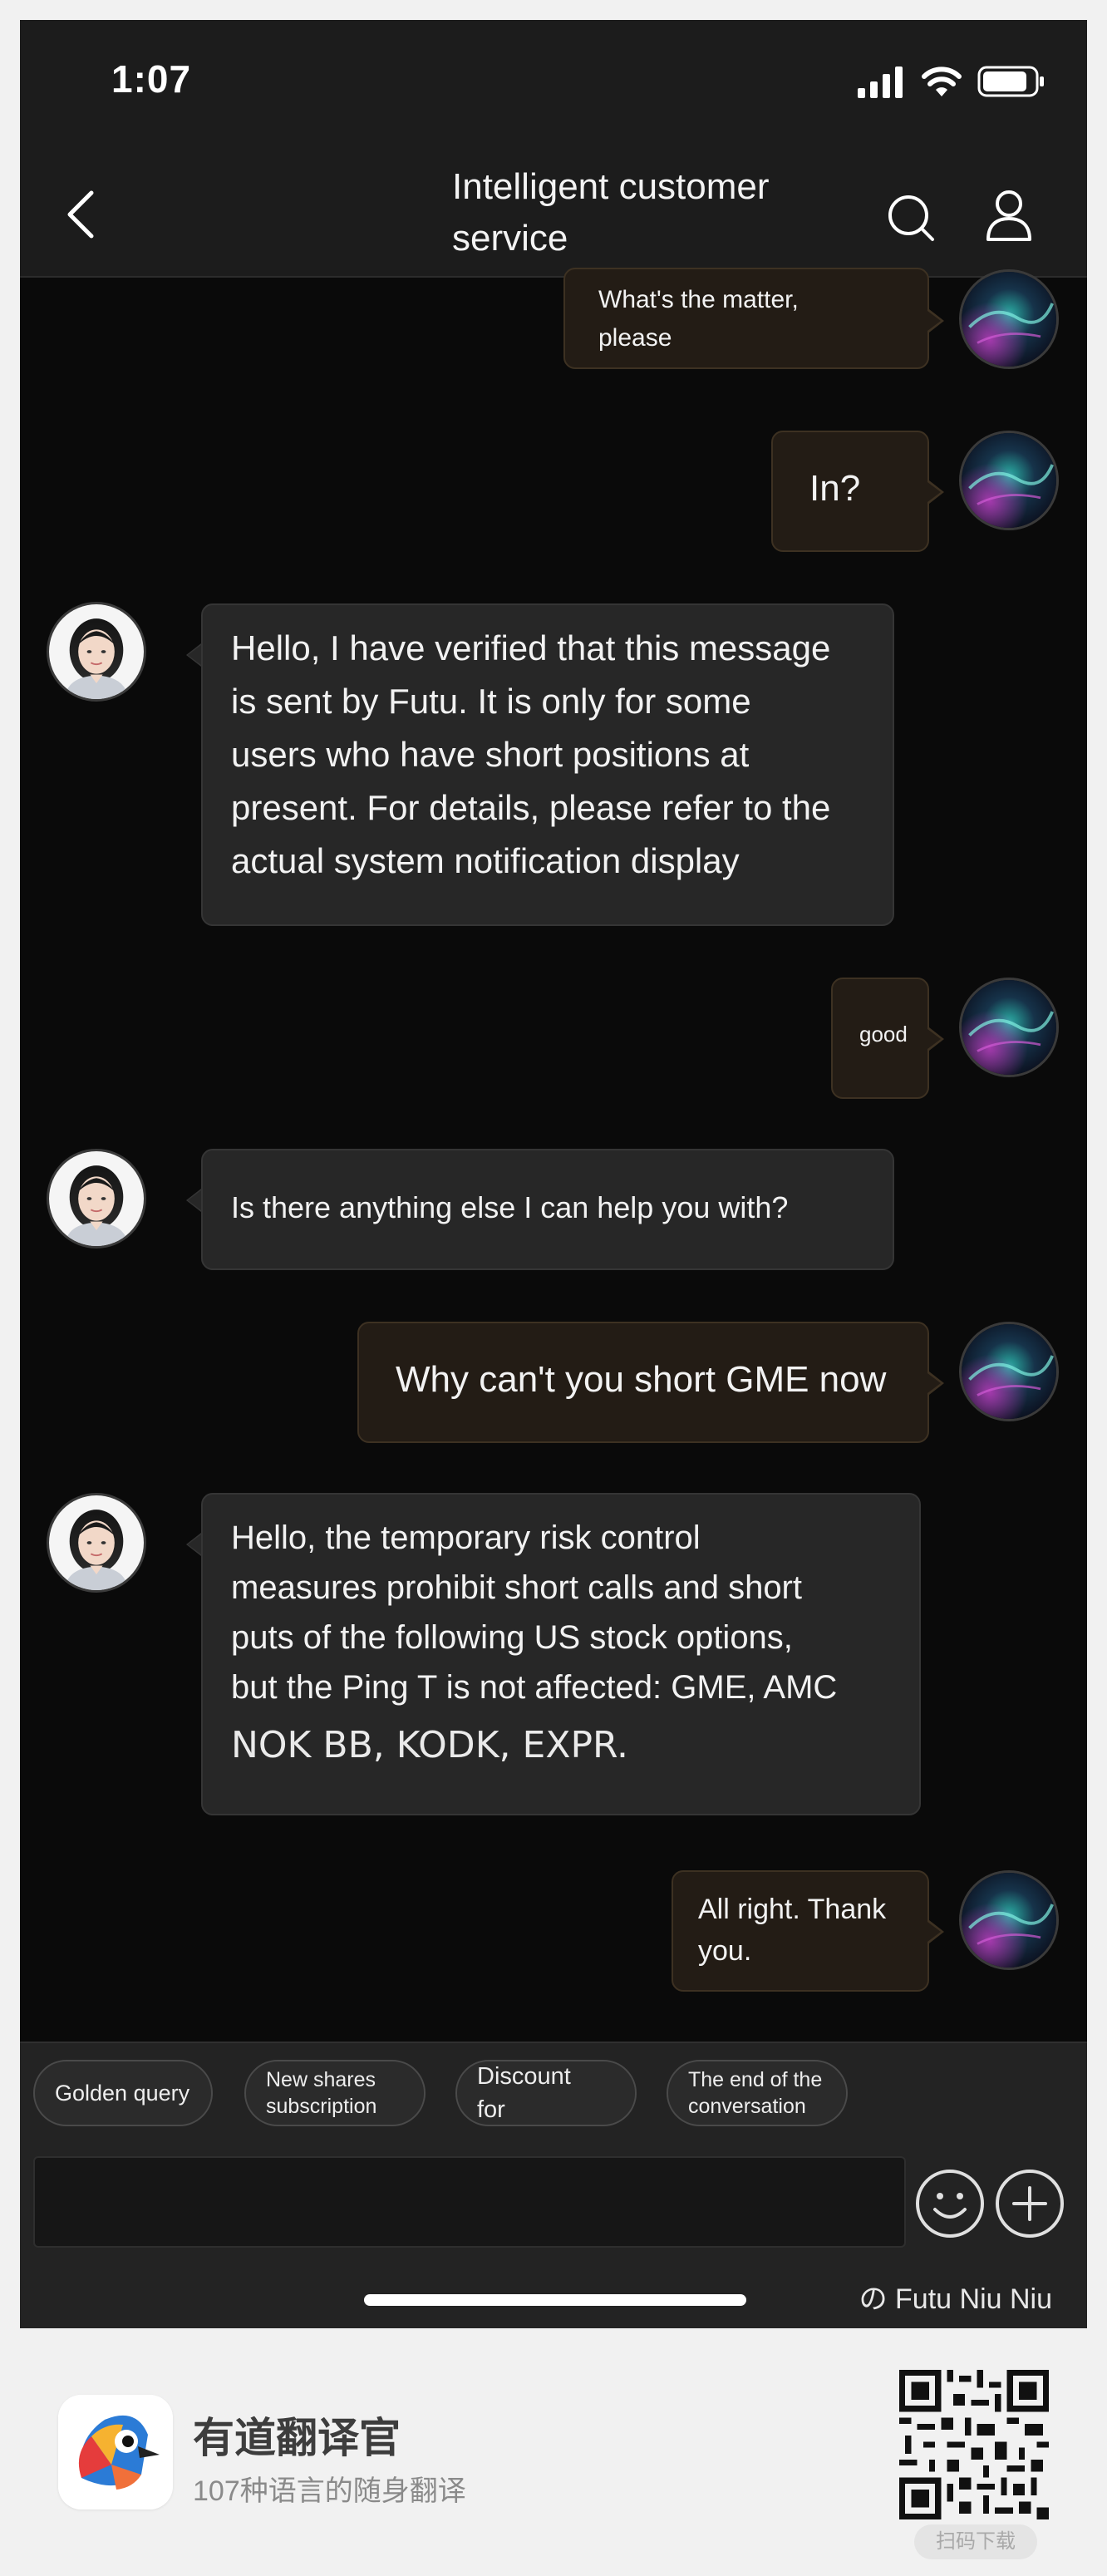 This screenshot has height=2576, width=1107. I want to click on nav-bar: Intelligent customer service, so click(554, 210).